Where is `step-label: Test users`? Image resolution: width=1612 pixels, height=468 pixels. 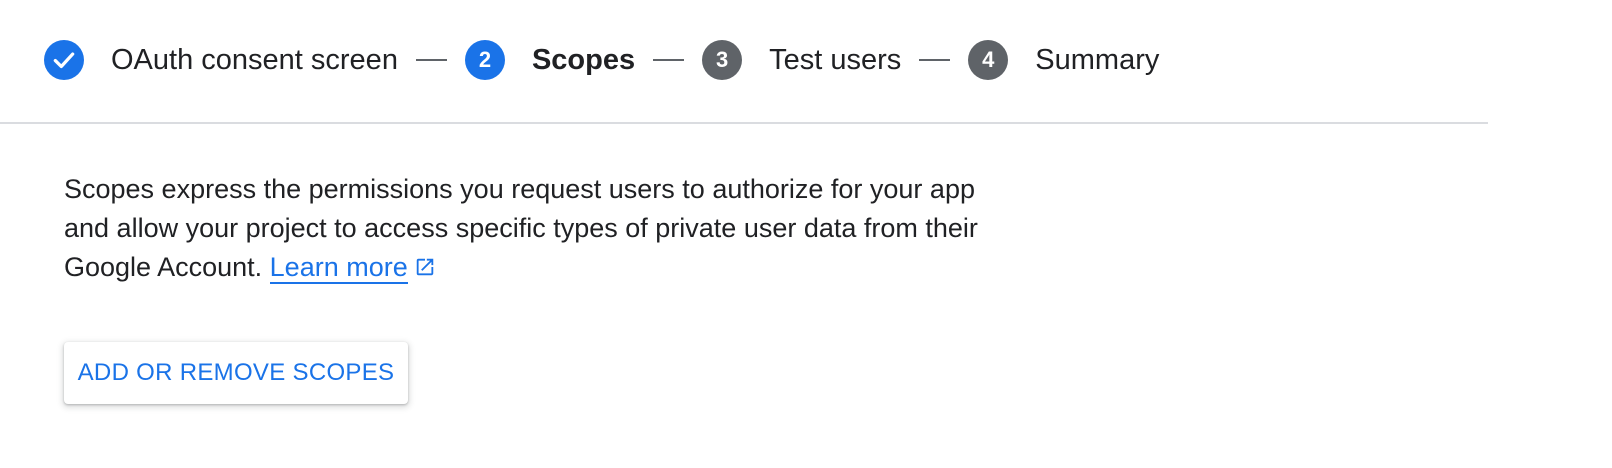 step-label: Test users is located at coordinates (835, 60).